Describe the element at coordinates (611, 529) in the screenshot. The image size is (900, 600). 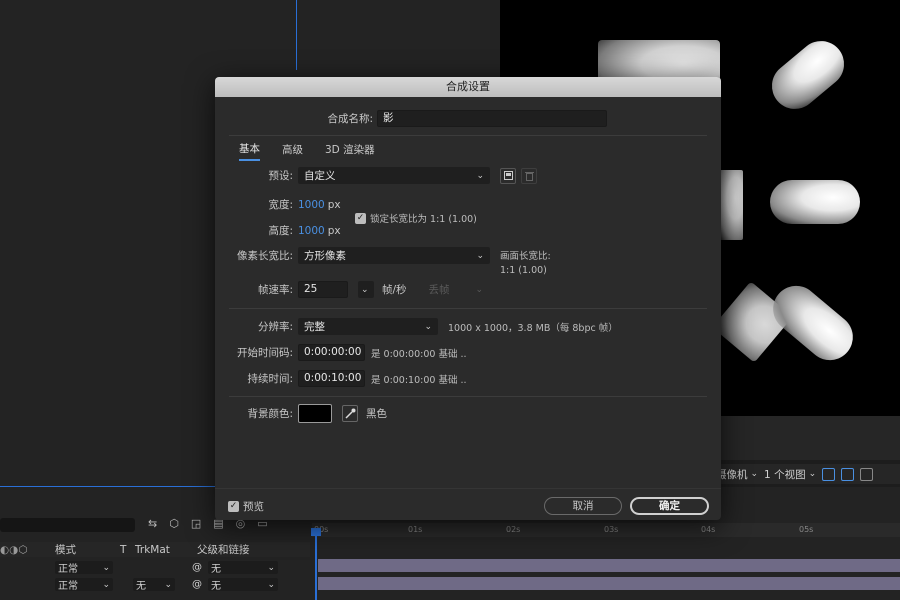
I see `ruler-tick: 03s` at that location.